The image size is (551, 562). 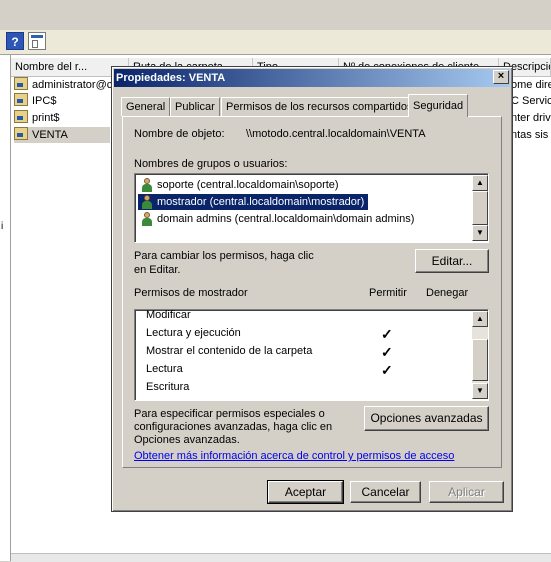 What do you see at coordinates (46, 118) in the screenshot?
I see `share-name: print$` at bounding box center [46, 118].